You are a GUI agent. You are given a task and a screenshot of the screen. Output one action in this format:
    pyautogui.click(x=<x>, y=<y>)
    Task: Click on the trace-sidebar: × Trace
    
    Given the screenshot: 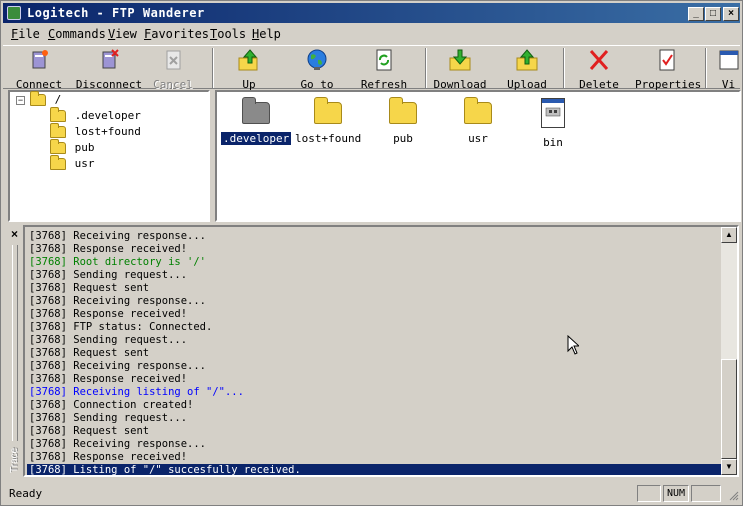 What is the action you would take?
    pyautogui.click(x=15, y=351)
    